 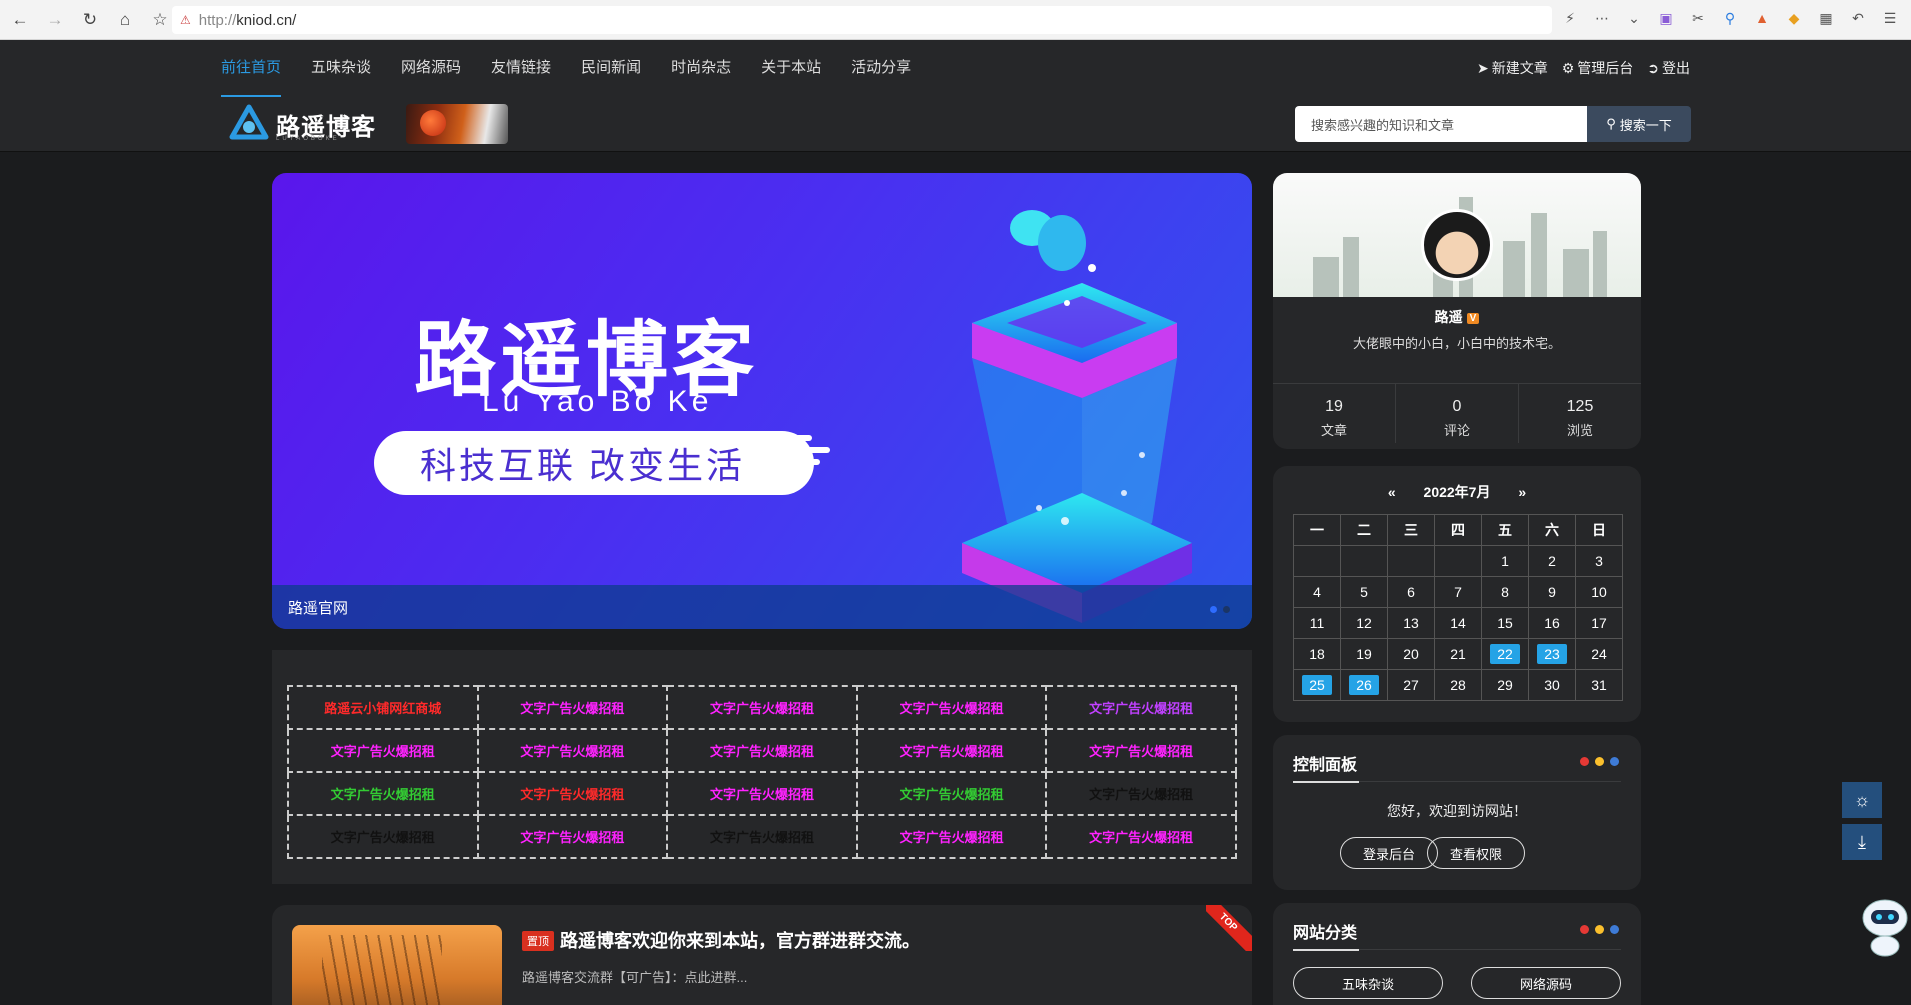 I want to click on calendar-day-post-marker: 22, so click(x=1505, y=654).